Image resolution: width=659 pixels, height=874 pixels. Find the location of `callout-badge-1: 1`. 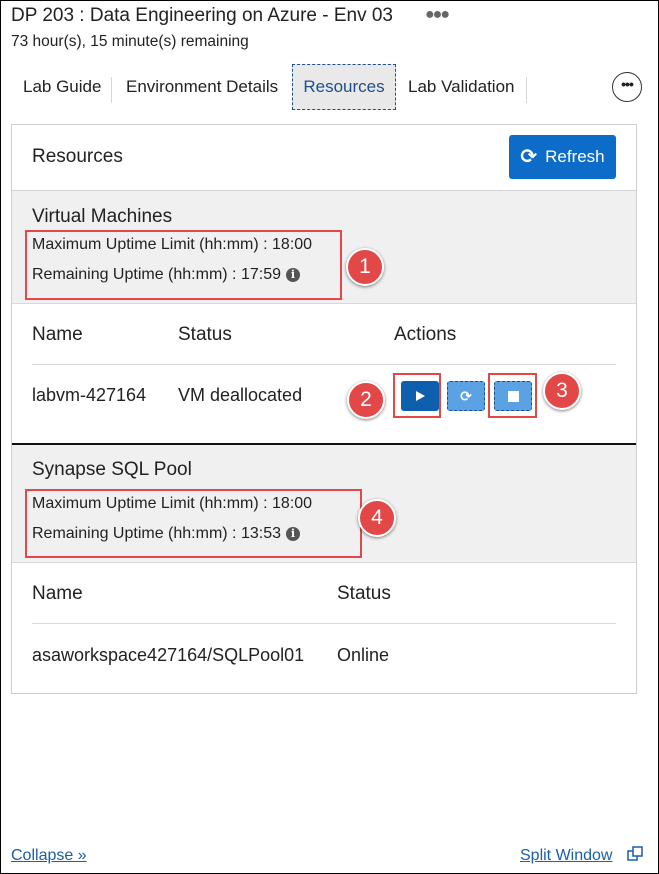

callout-badge-1: 1 is located at coordinates (365, 267).